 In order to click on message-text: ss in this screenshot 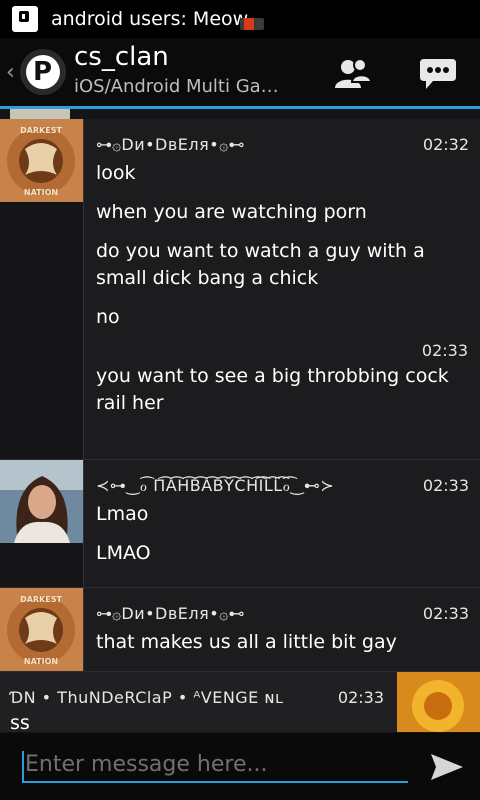, I will do `click(20, 722)`.